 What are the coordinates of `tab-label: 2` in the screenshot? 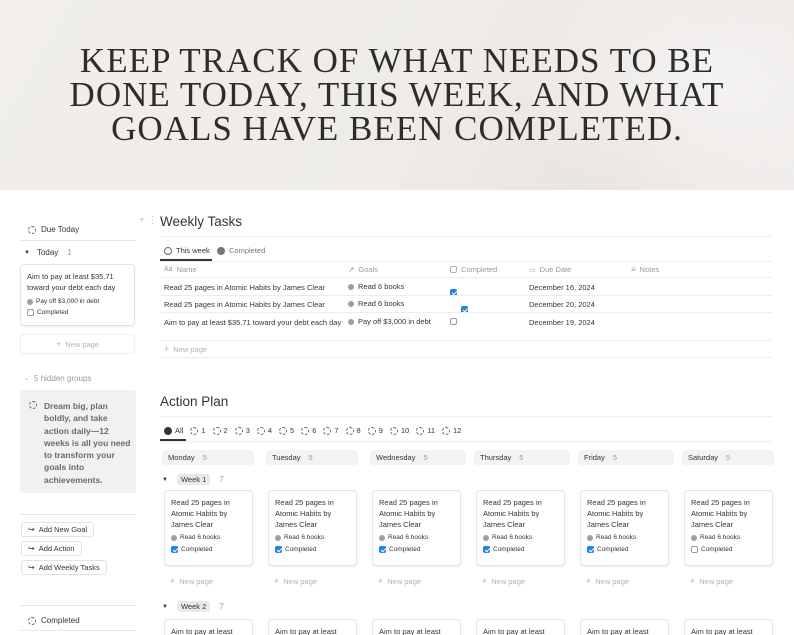 It's located at (225, 430).